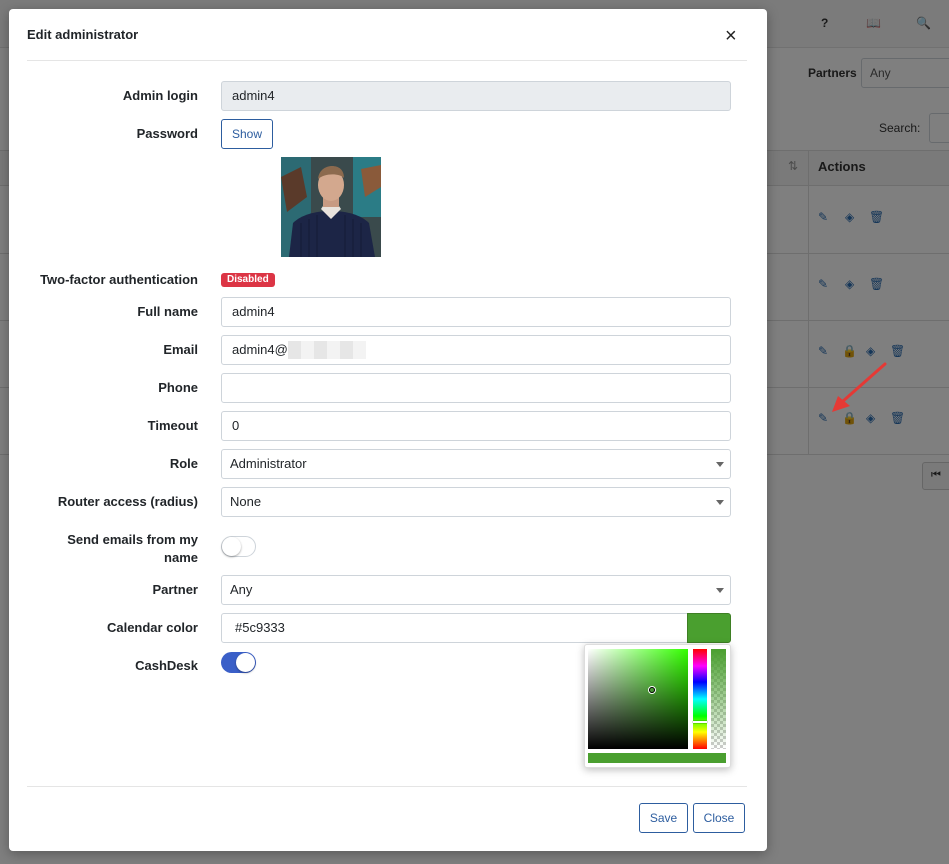  What do you see at coordinates (652, 690) in the screenshot?
I see `color-cursor` at bounding box center [652, 690].